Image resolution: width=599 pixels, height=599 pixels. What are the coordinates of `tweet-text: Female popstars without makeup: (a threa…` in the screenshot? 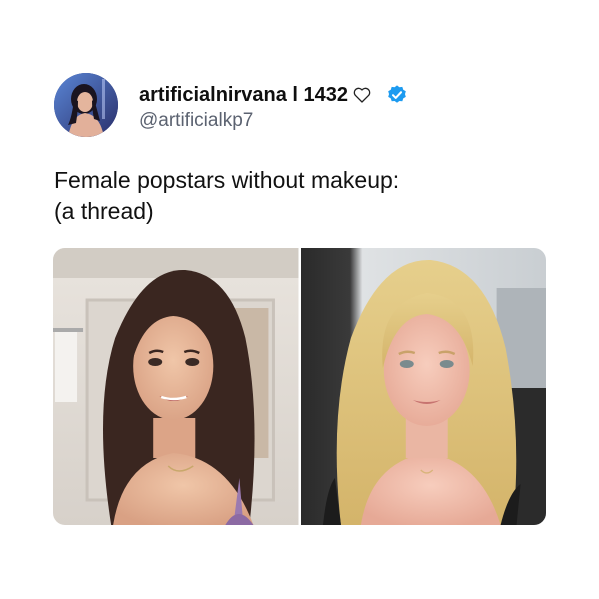 It's located at (304, 196).